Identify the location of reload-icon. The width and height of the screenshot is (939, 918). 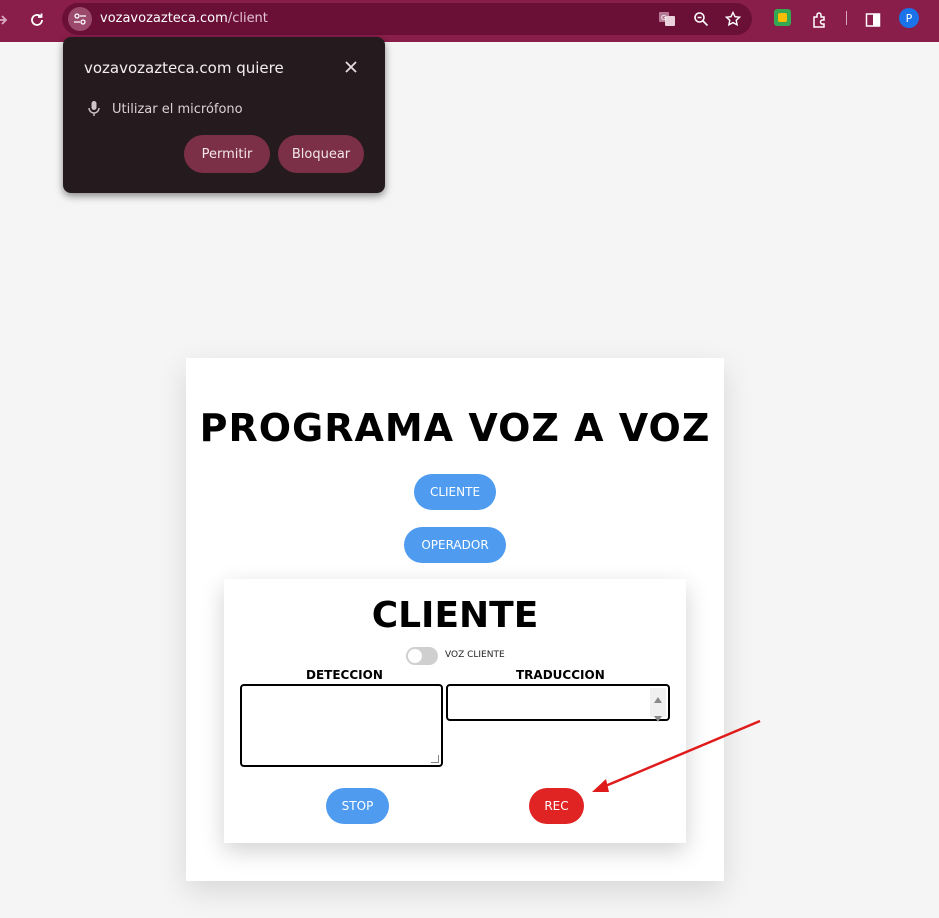
(37, 20).